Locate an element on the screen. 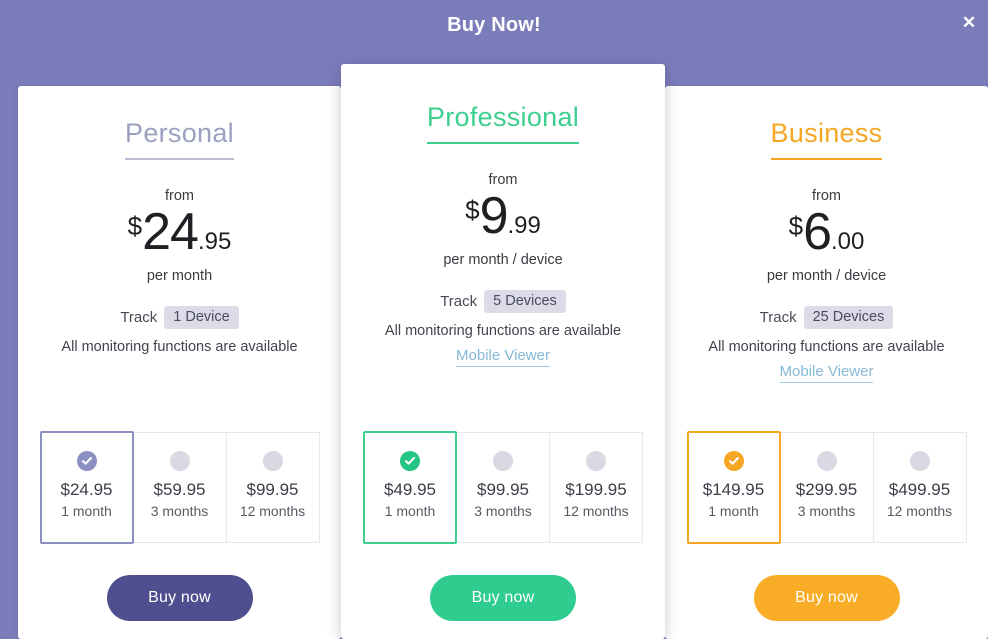  term-option-professional-3: $199.95 12 months is located at coordinates (596, 487).